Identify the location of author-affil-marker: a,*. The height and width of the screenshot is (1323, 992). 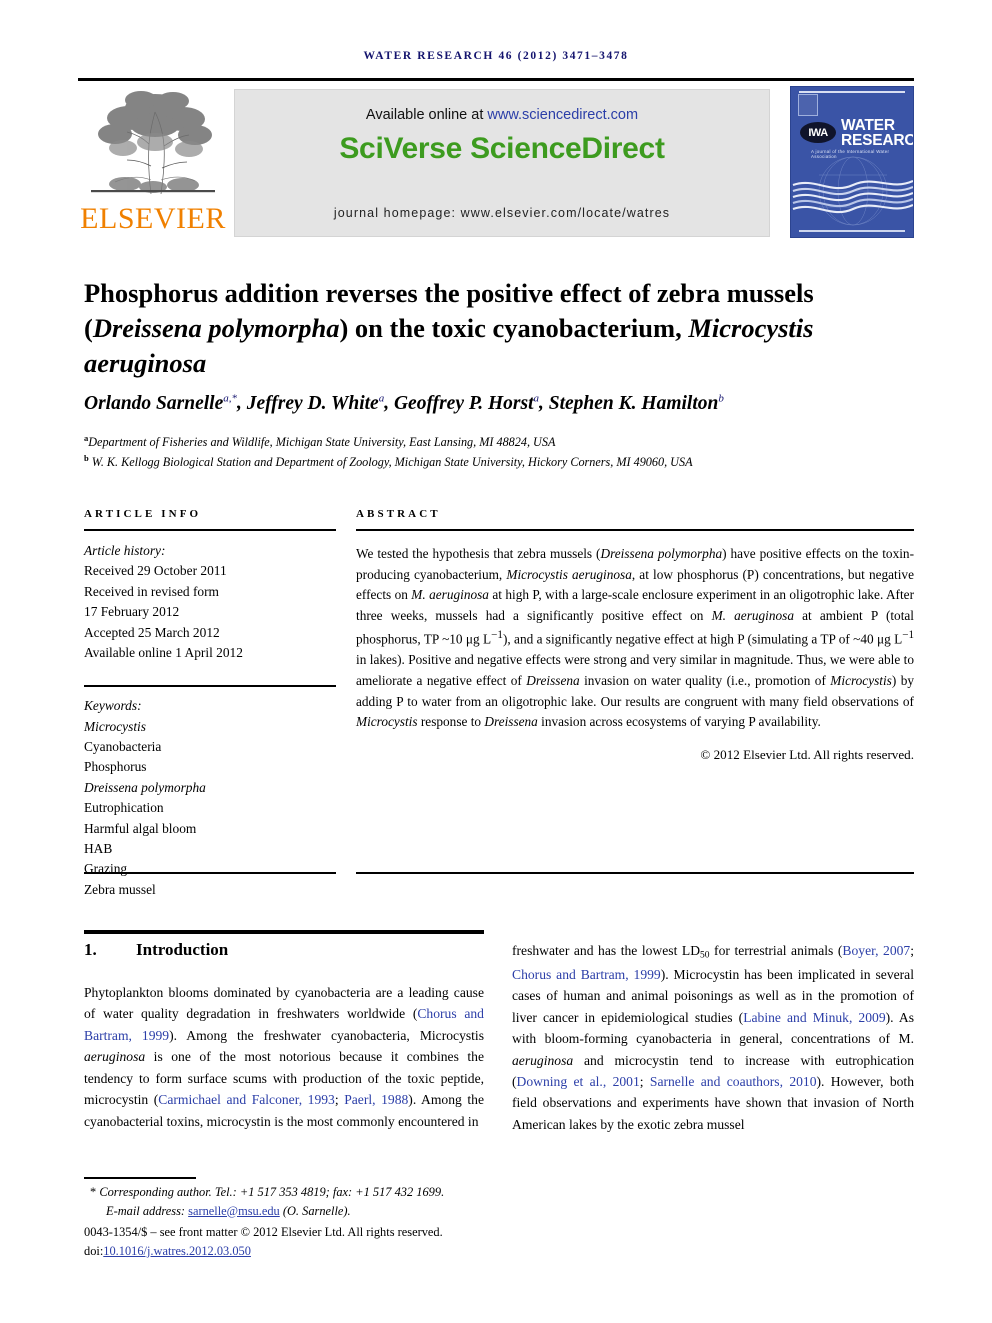
(230, 398).